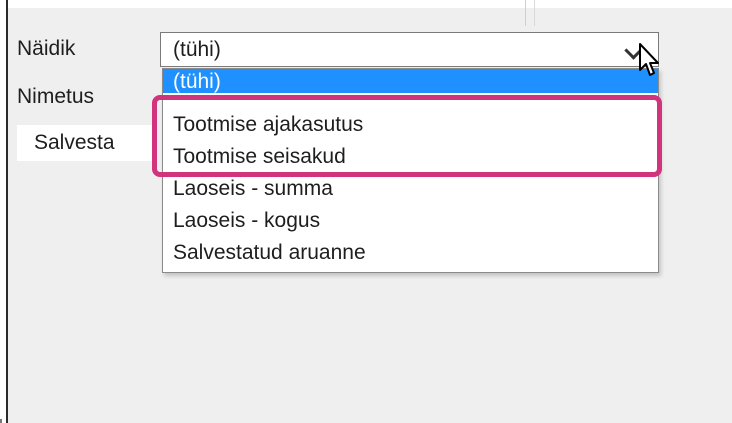 The image size is (732, 423). Describe the element at coordinates (410, 189) in the screenshot. I see `dropdown-option-stock-sum: Laoseis - summa` at that location.